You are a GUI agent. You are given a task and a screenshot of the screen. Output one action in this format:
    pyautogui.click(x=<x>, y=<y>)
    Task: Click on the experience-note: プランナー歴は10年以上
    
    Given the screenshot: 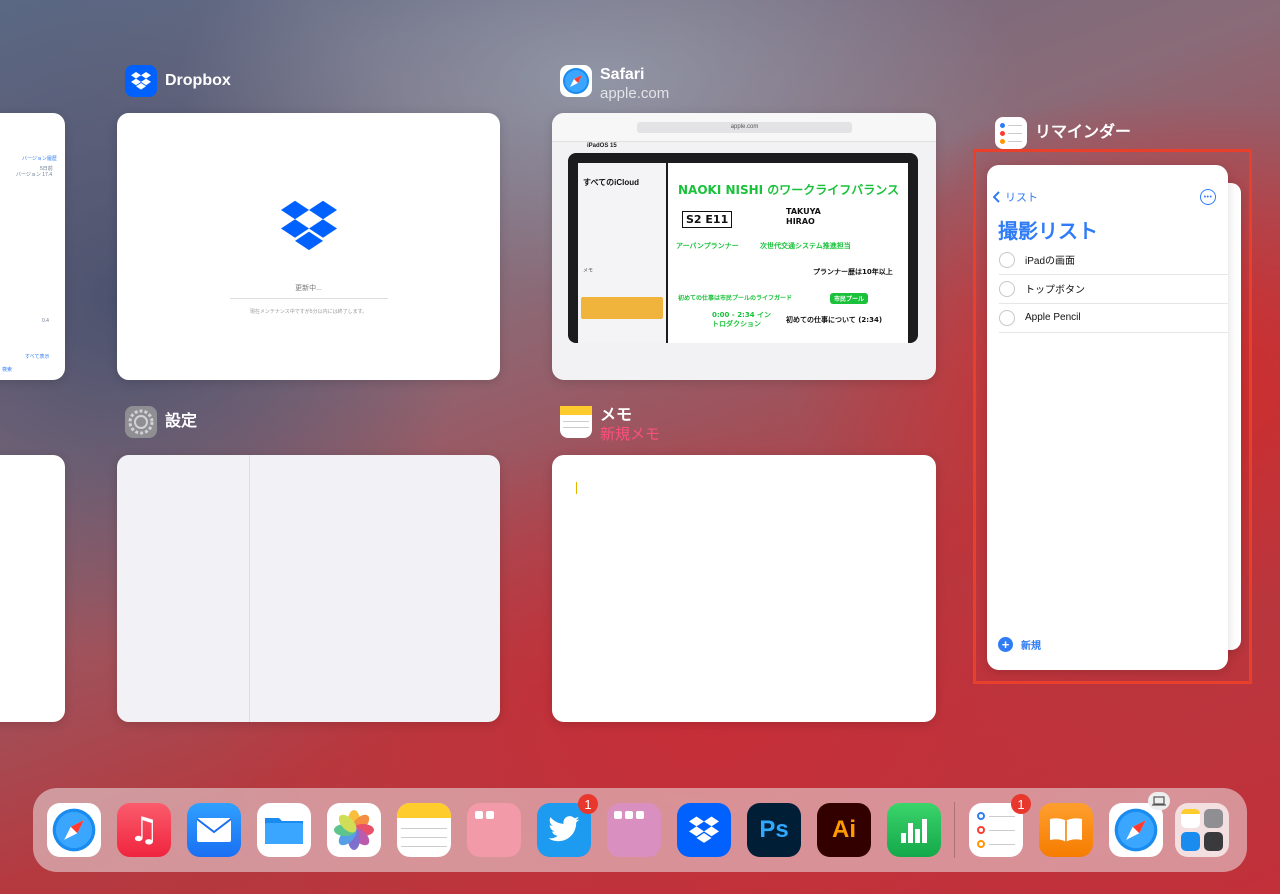 What is the action you would take?
    pyautogui.click(x=853, y=272)
    